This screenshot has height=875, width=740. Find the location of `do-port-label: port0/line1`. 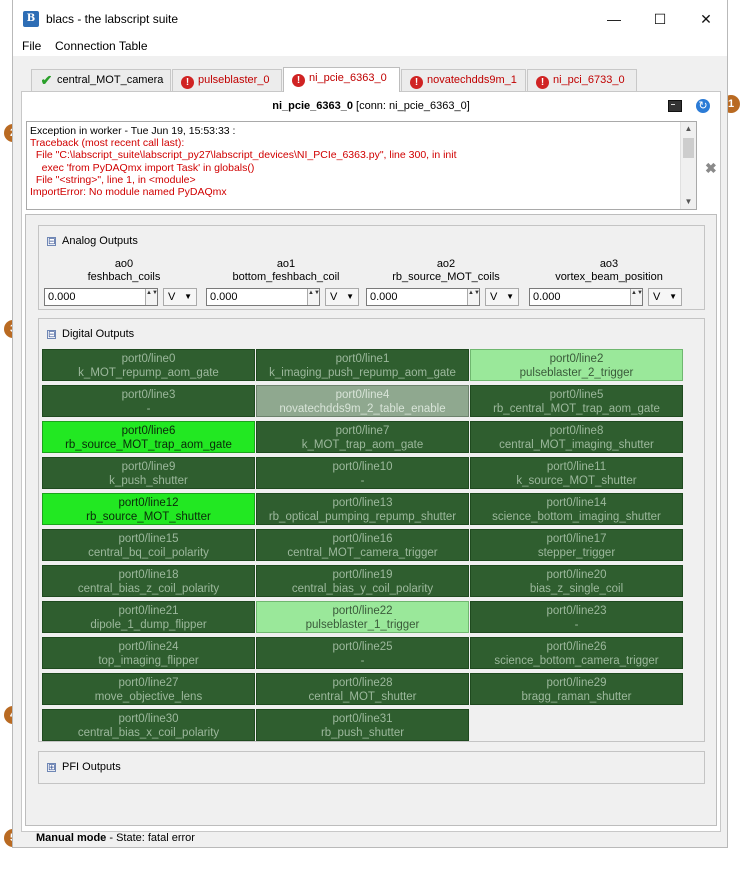

do-port-label: port0/line1 is located at coordinates (362, 359).